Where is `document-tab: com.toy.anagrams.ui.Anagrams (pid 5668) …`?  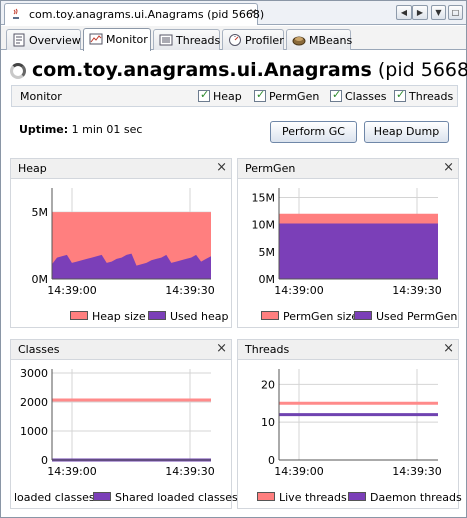 document-tab: com.toy.anagrams.ui.Anagrams (pid 5668) … is located at coordinates (134, 14).